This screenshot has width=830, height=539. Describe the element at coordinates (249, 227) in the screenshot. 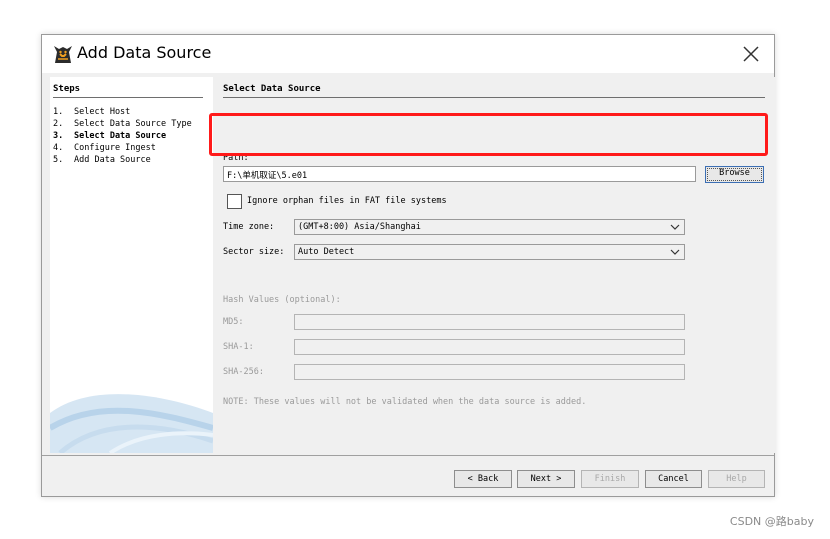

I see `timezone-label: Time zone:` at that location.